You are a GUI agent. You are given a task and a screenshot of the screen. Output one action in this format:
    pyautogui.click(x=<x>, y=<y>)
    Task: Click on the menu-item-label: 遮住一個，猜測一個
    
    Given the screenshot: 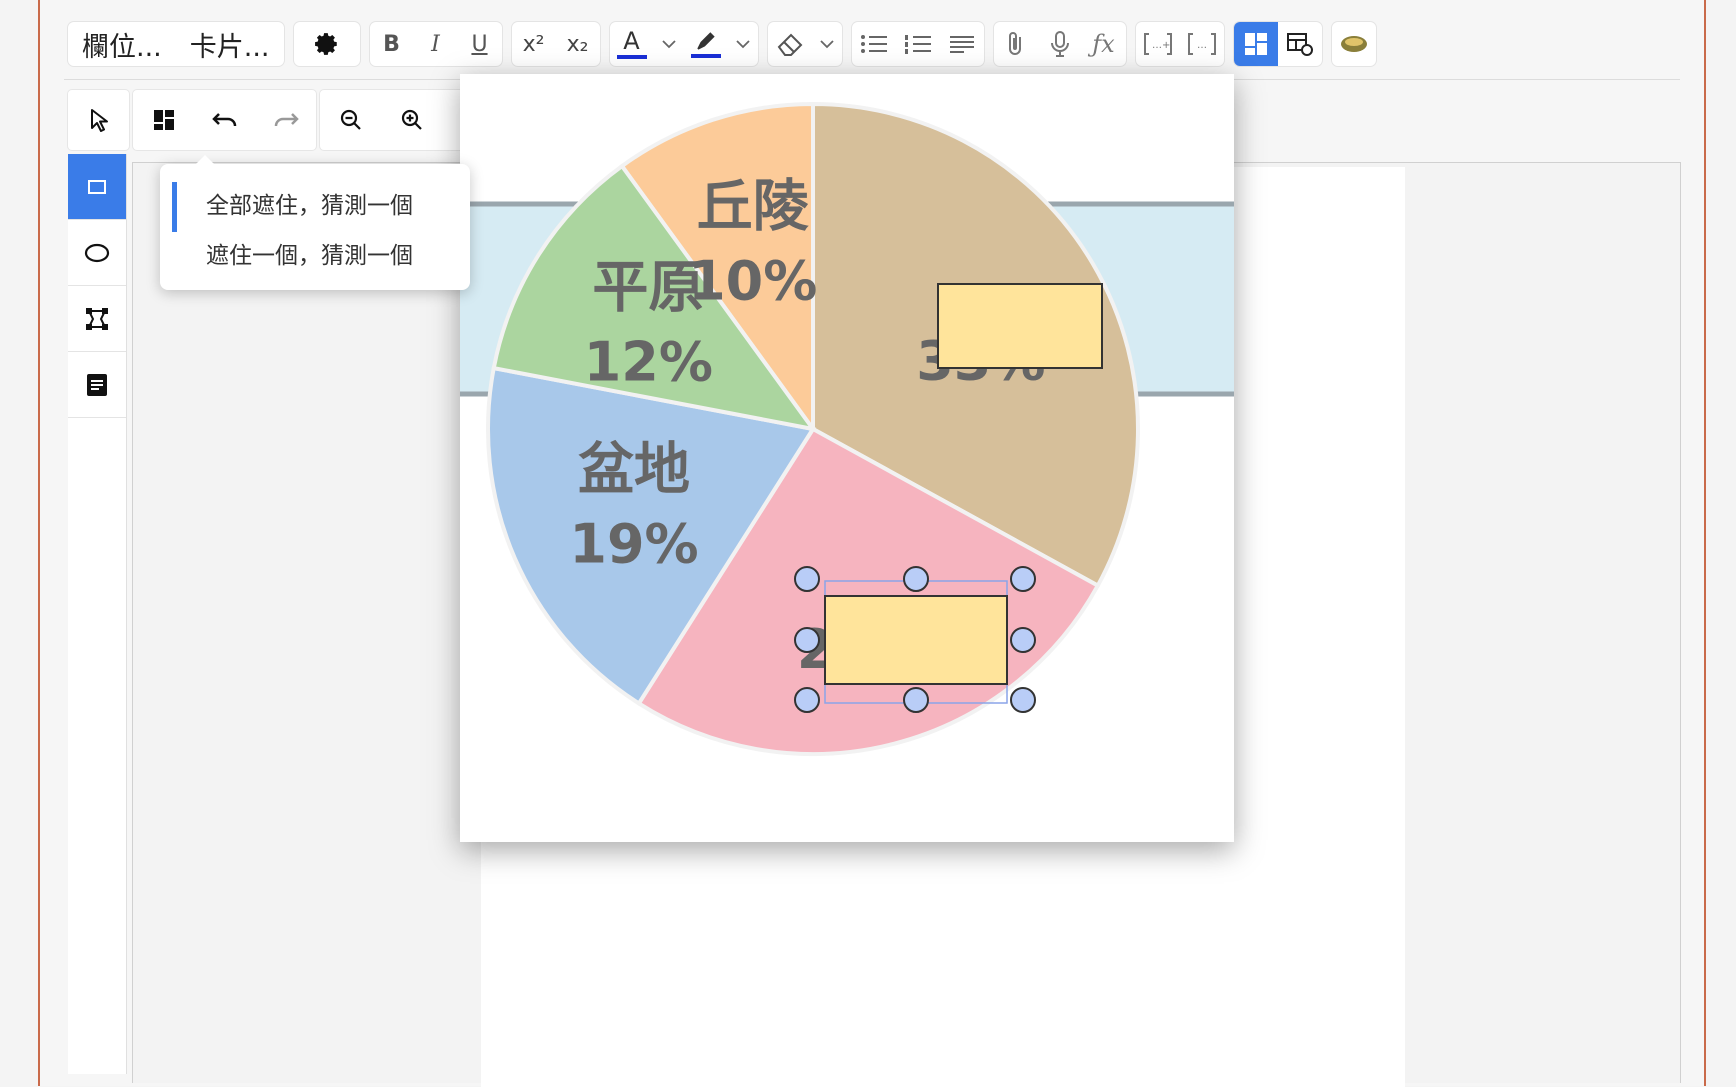 What is the action you would take?
    pyautogui.click(x=309, y=256)
    